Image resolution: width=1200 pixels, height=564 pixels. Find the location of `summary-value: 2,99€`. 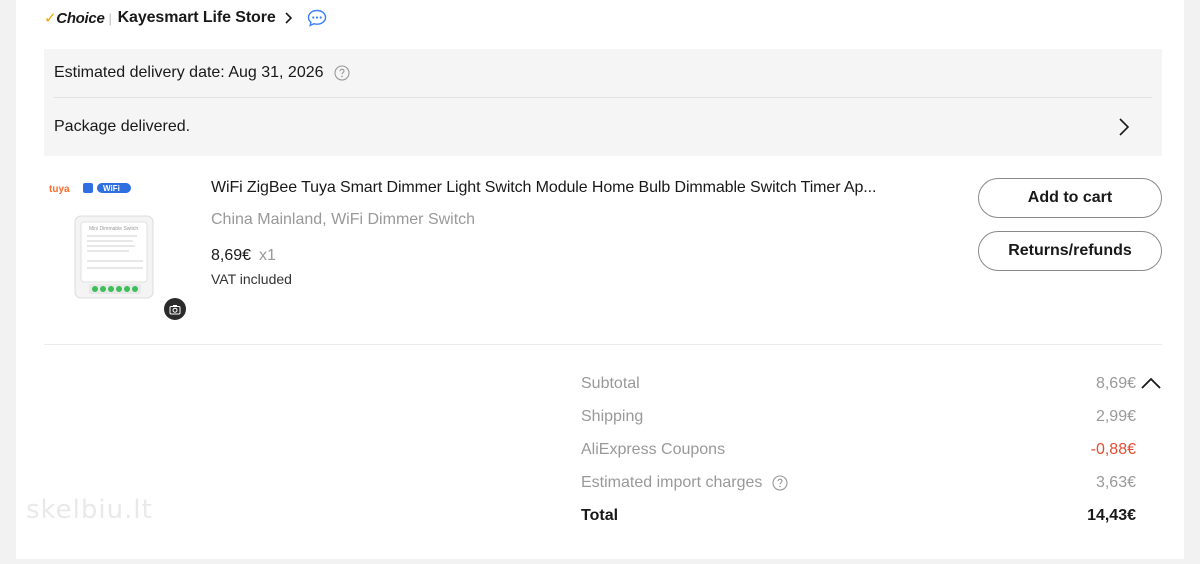

summary-value: 2,99€ is located at coordinates (1115, 416).